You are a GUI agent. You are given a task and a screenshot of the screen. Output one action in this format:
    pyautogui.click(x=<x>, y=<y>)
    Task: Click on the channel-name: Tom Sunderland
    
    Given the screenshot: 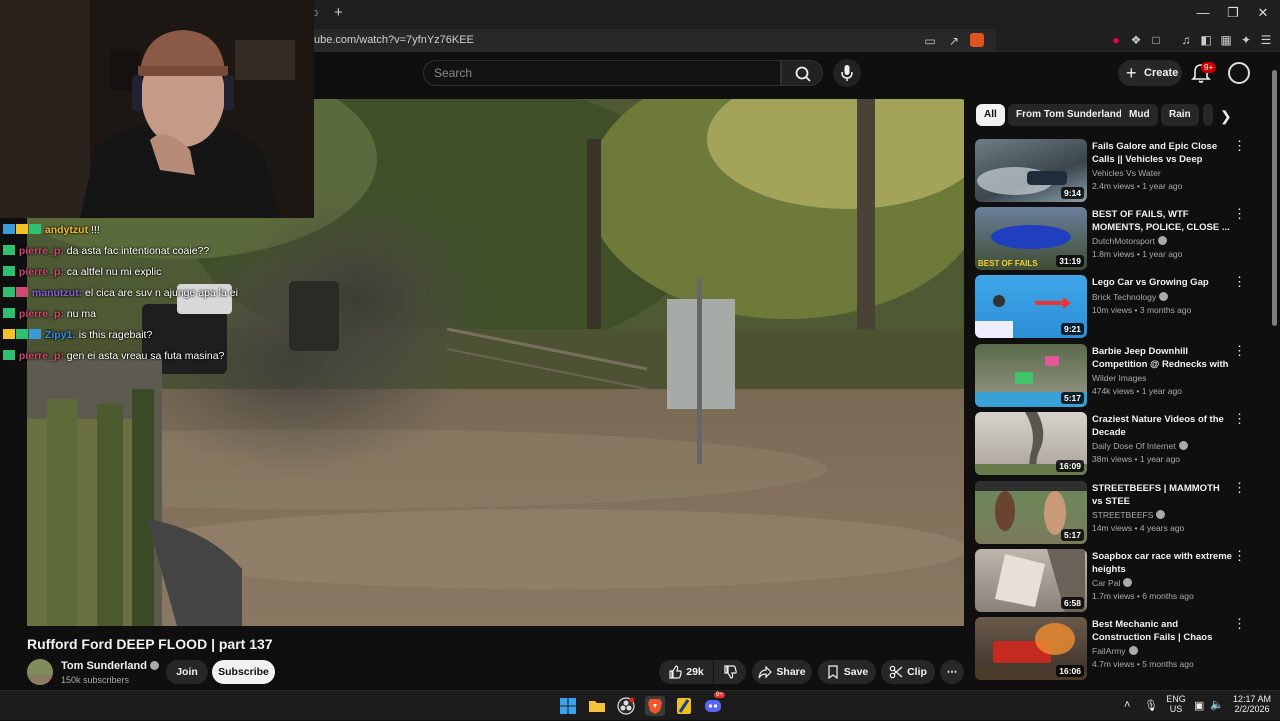 What is the action you would take?
    pyautogui.click(x=110, y=666)
    